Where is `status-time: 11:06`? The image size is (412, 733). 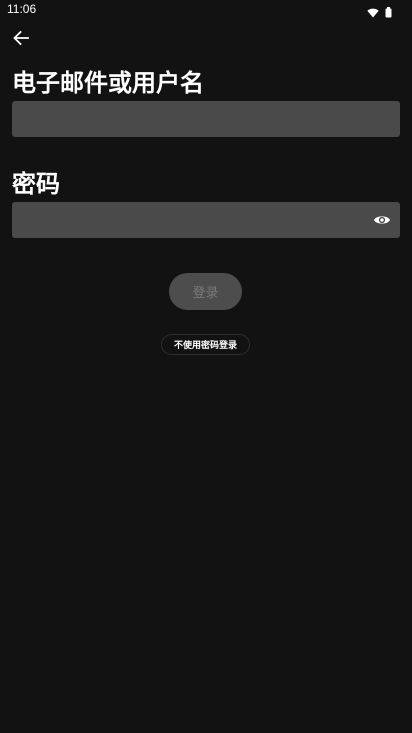 status-time: 11:06 is located at coordinates (22, 9).